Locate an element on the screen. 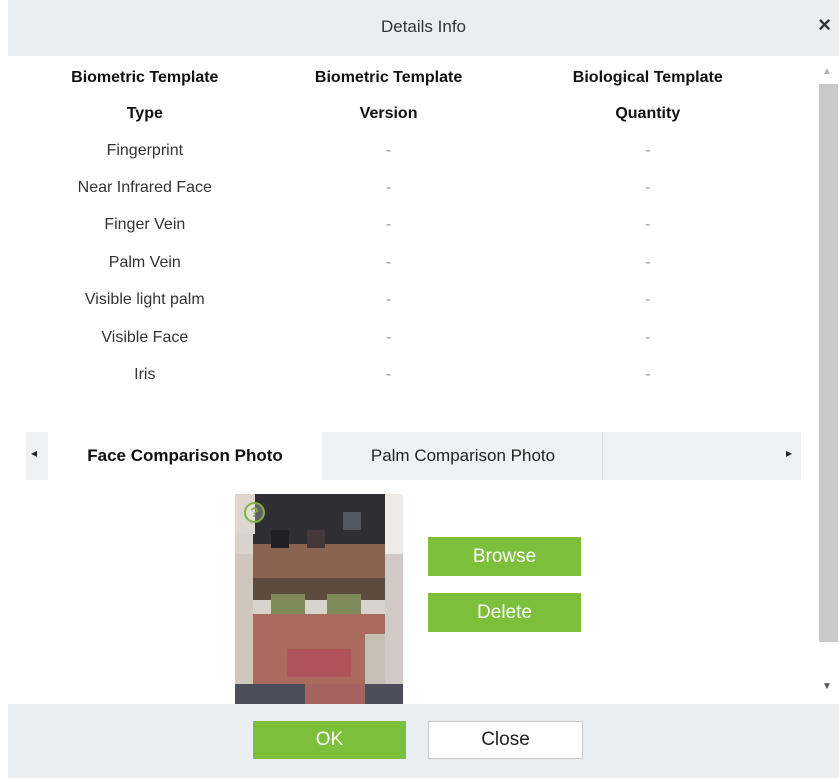 This screenshot has height=778, width=839. pixelated-face-image is located at coordinates (319, 599).